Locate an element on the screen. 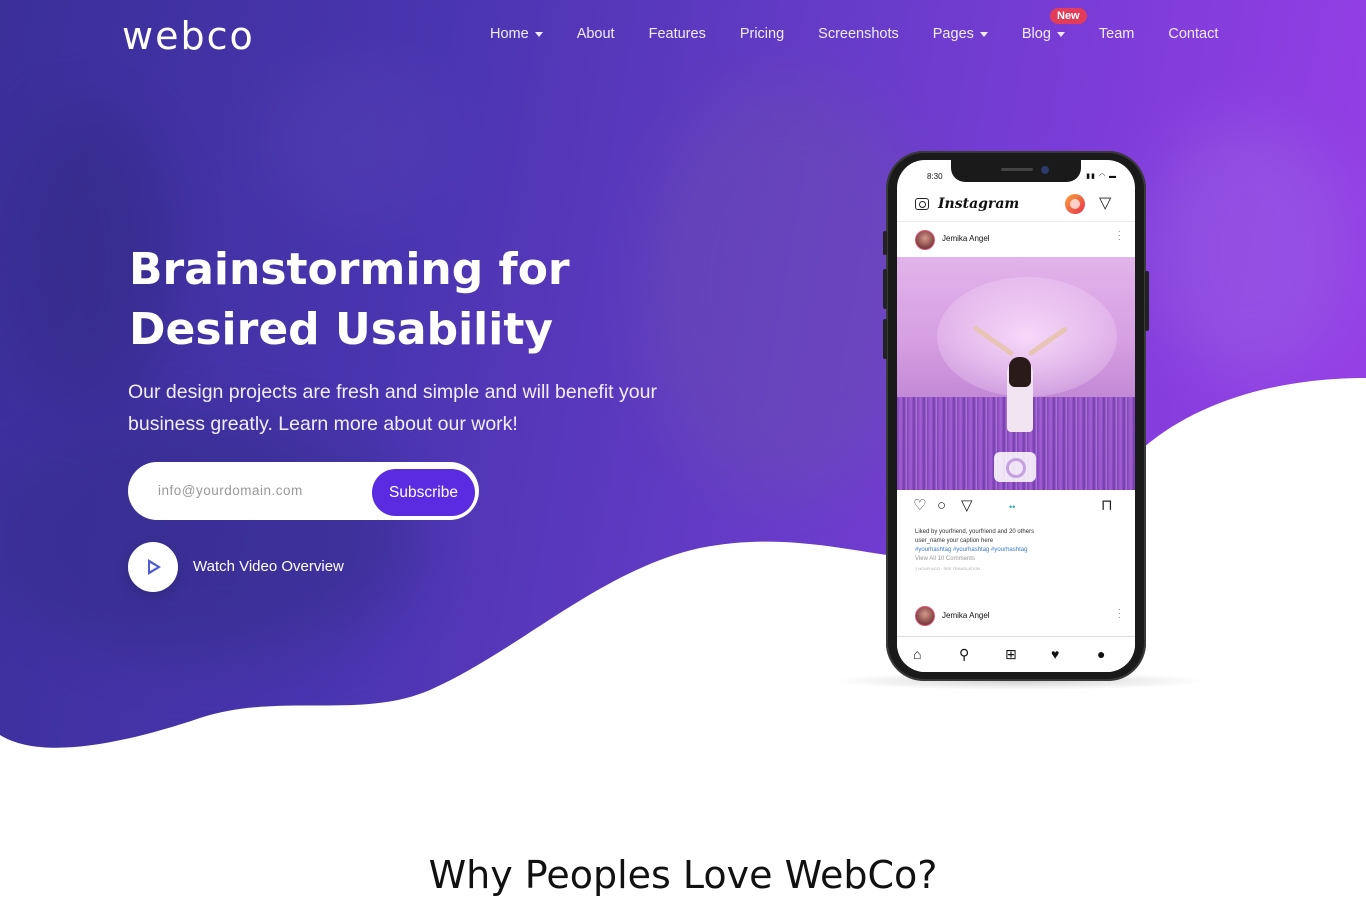 The height and width of the screenshot is (911, 1366). carousel-dots-icon: •• is located at coordinates (1012, 507).